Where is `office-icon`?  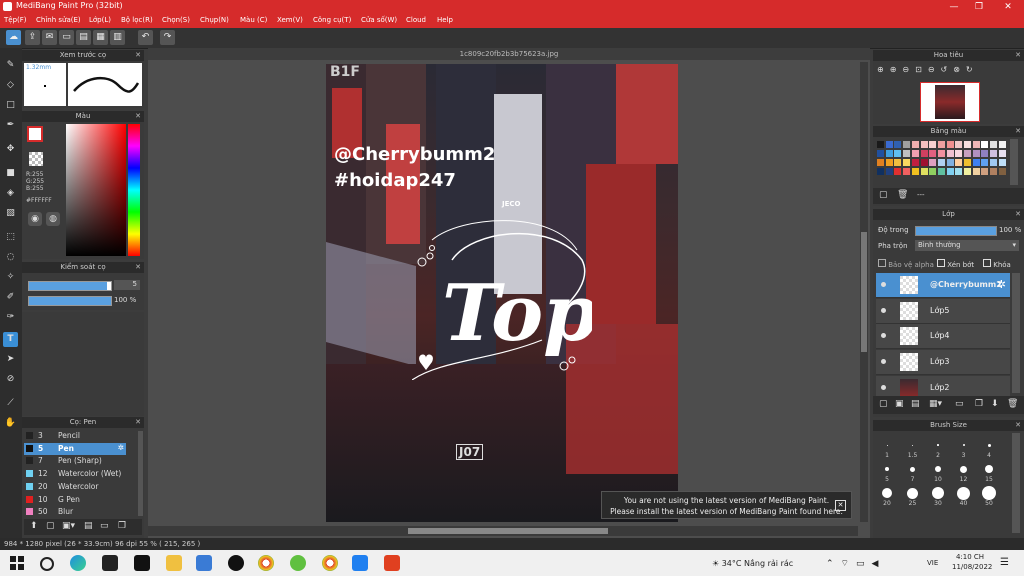 office-icon is located at coordinates (392, 563).